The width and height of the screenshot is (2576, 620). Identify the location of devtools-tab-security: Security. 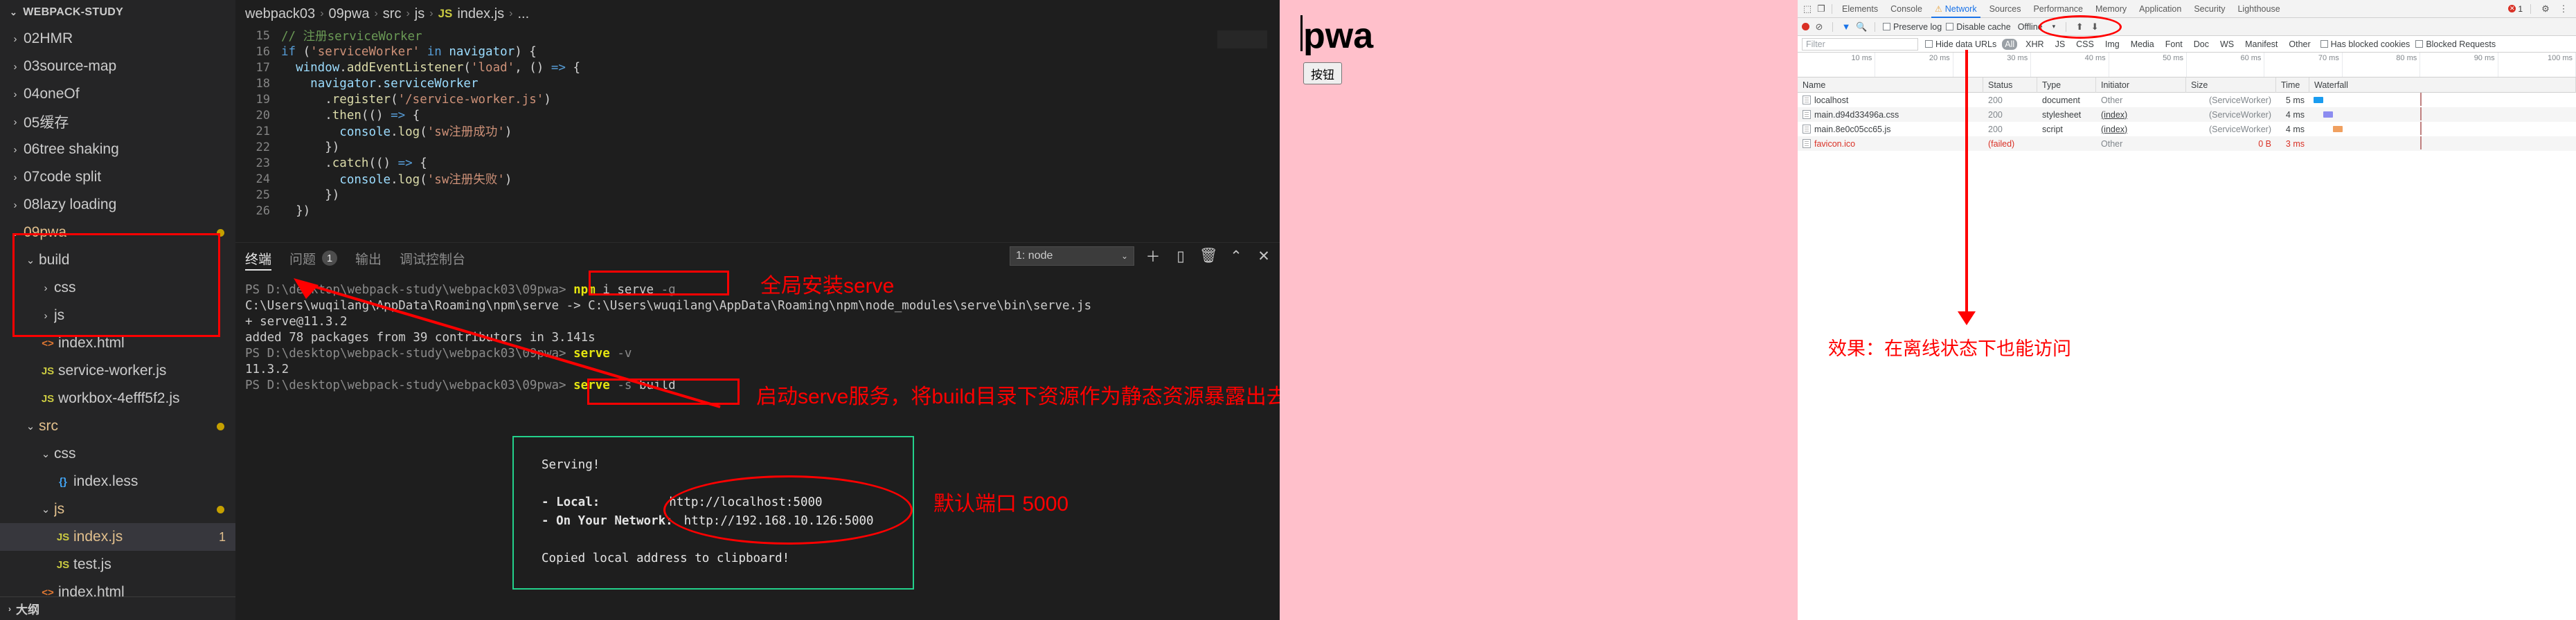
(2209, 9).